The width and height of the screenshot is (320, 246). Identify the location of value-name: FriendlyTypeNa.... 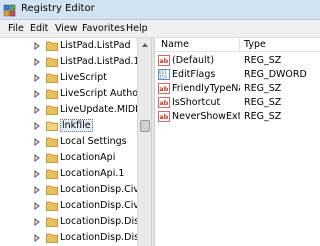
(206, 88).